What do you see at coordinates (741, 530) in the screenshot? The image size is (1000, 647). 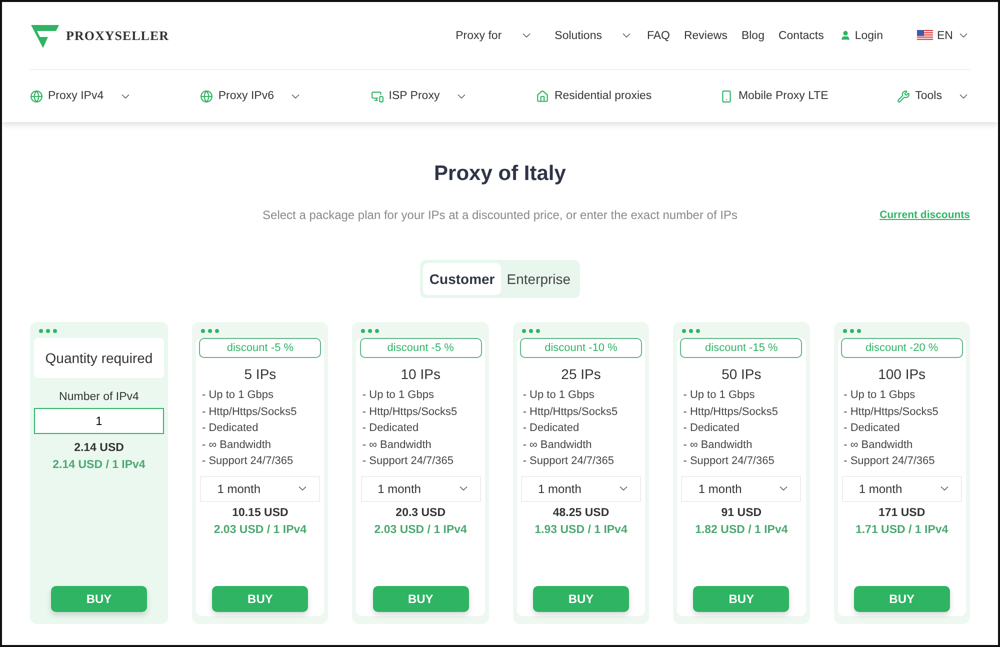 I see `unit-price: 1.82 USD / 1 IPv4` at bounding box center [741, 530].